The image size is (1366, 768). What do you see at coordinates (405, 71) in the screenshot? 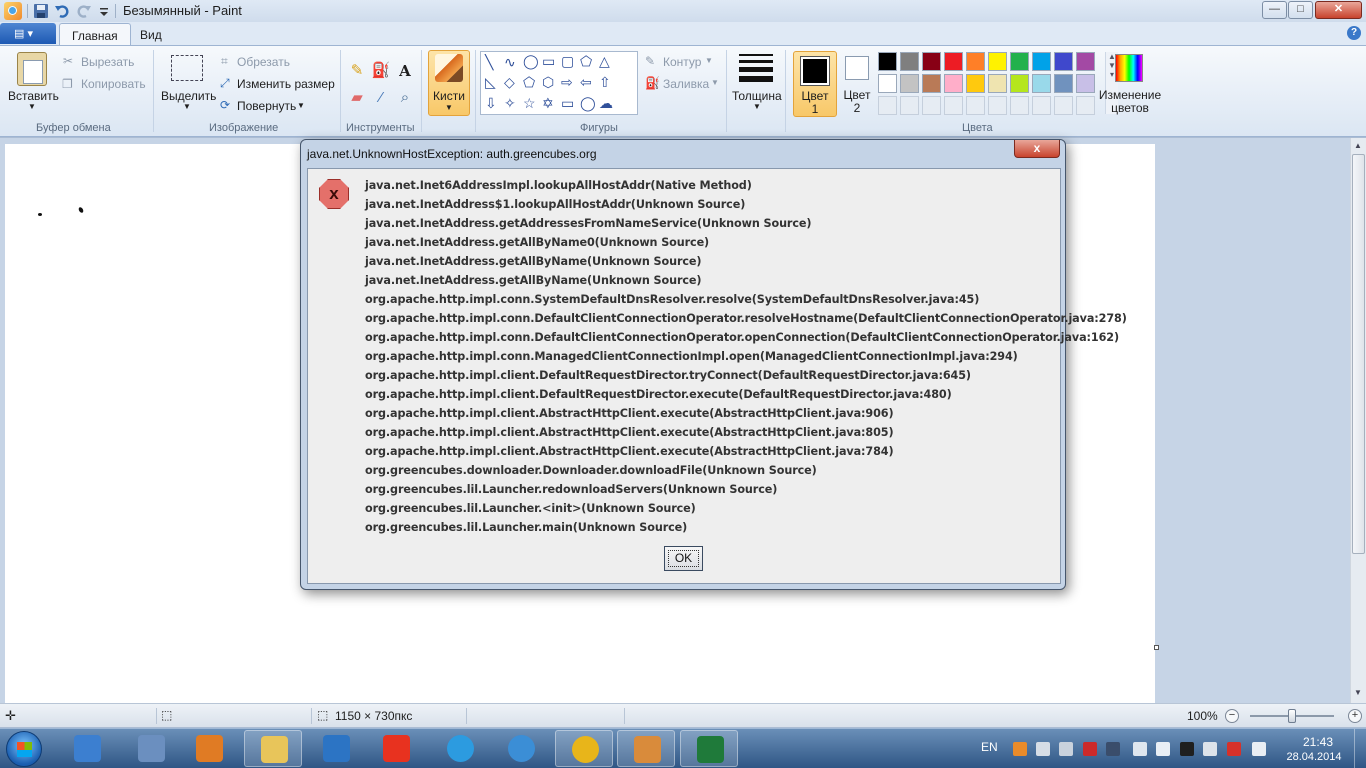
I see `text-icon: A` at bounding box center [405, 71].